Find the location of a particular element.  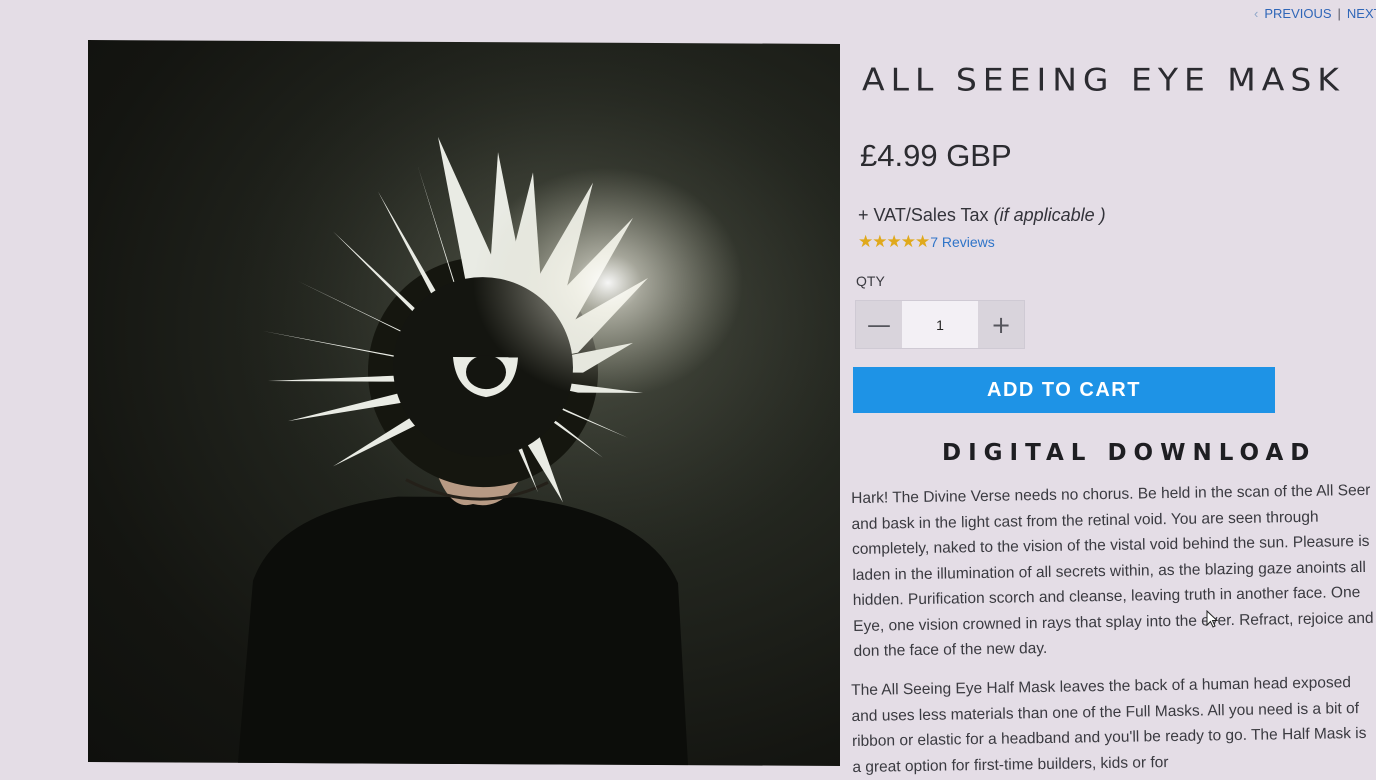

product-pager: ‹ PREVIOUS | NEXT is located at coordinates (1315, 13).